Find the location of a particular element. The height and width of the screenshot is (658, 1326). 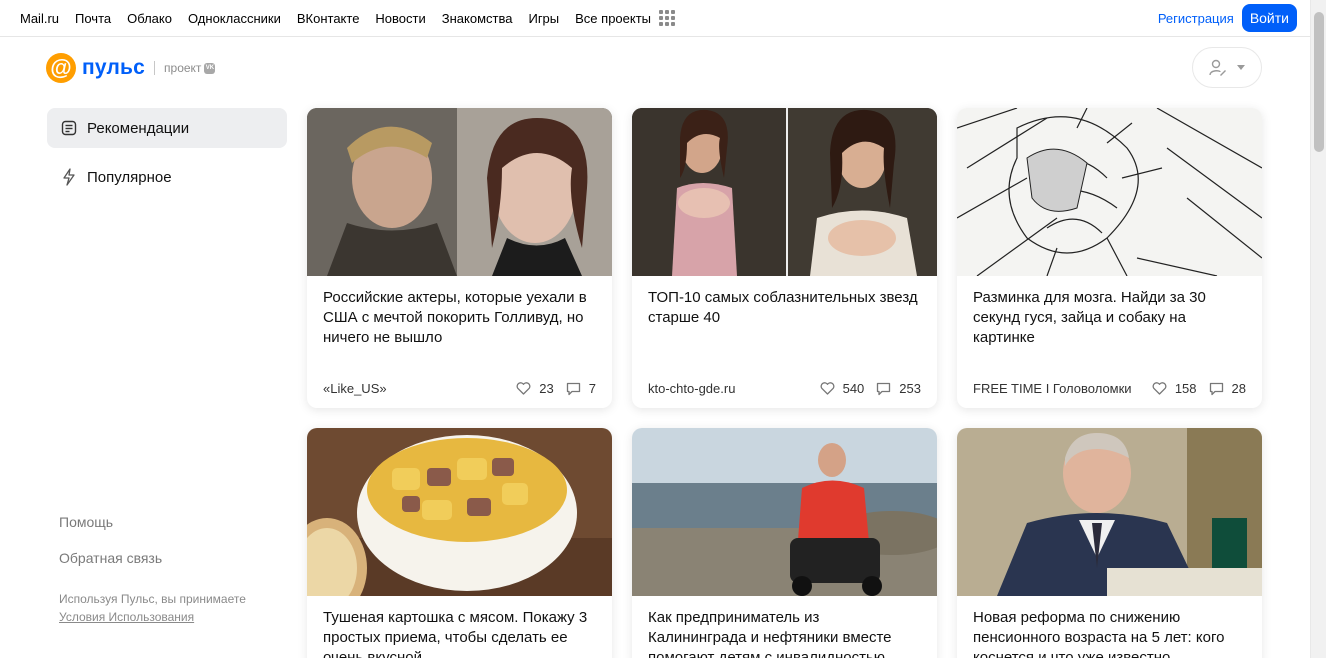

sidebar-item-recommendations: Рекомендации is located at coordinates (167, 128).